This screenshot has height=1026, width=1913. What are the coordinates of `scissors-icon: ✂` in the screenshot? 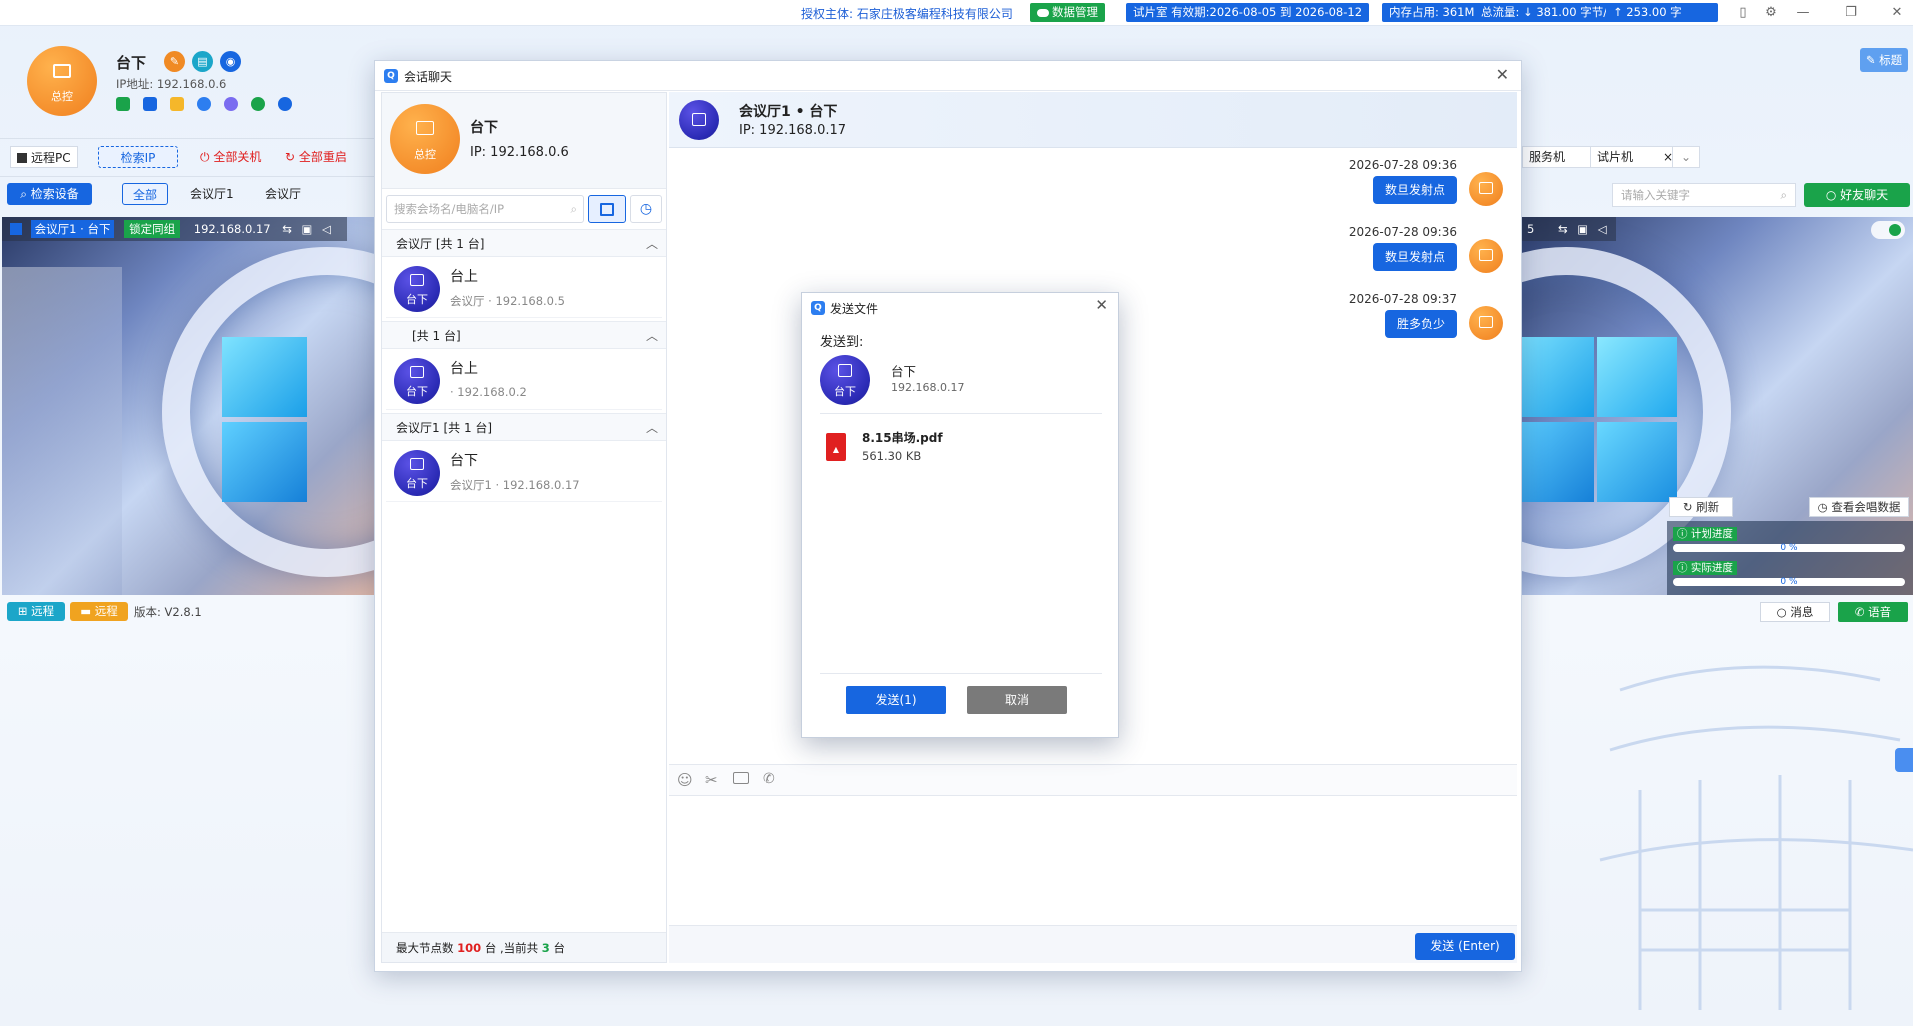 It's located at (711, 780).